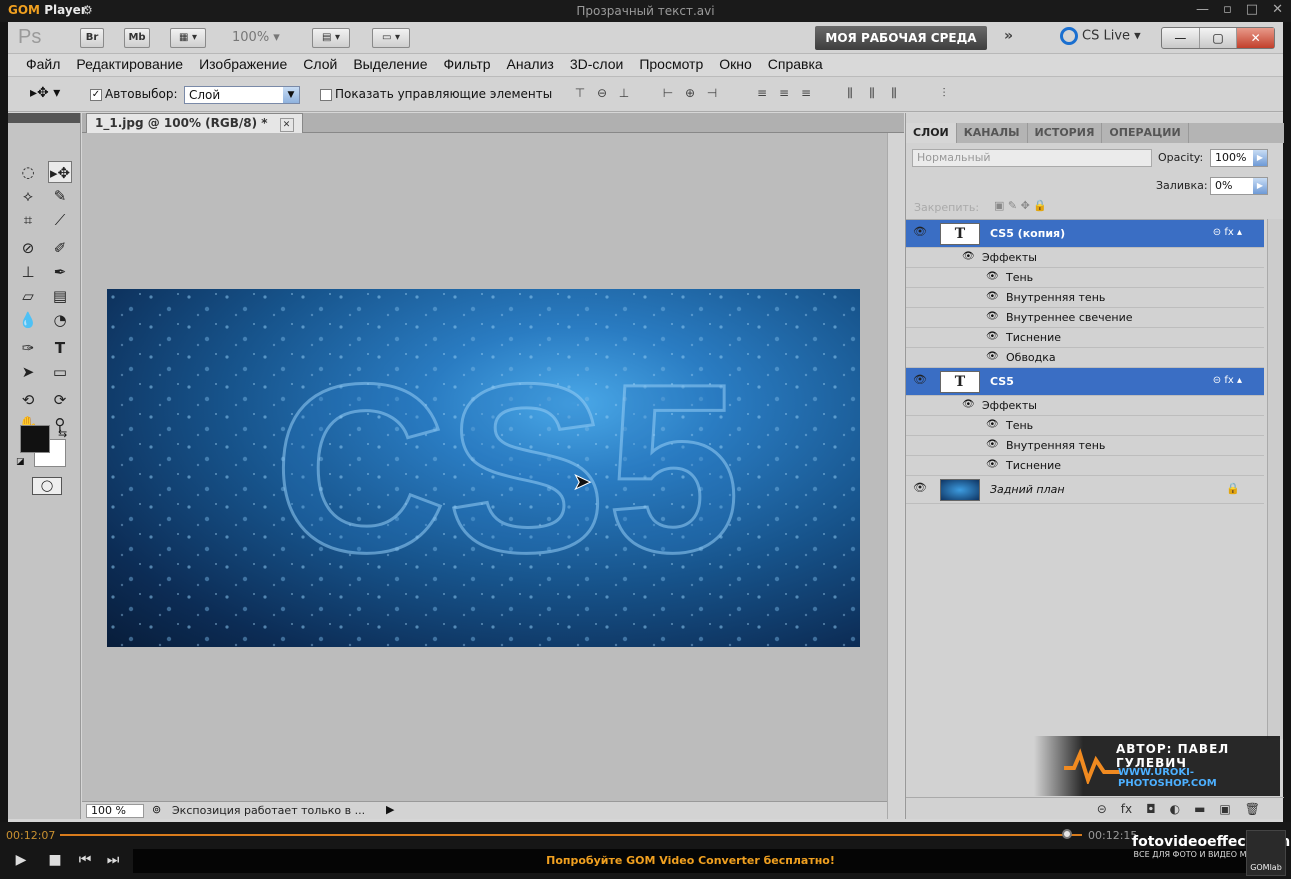 The width and height of the screenshot is (1291, 879). Describe the element at coordinates (331, 38) in the screenshot. I see `arrange-documents-button: ▤ ▾` at that location.